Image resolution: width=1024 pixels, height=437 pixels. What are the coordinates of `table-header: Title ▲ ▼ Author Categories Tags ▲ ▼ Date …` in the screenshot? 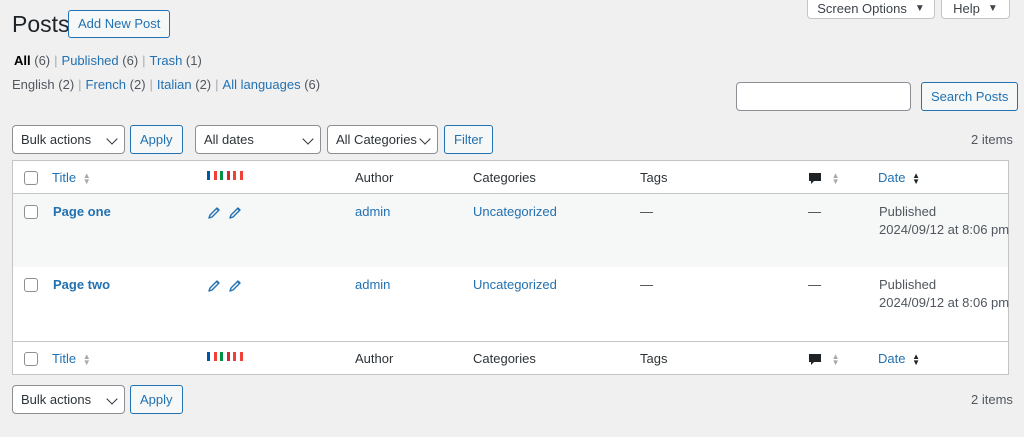 It's located at (510, 177).